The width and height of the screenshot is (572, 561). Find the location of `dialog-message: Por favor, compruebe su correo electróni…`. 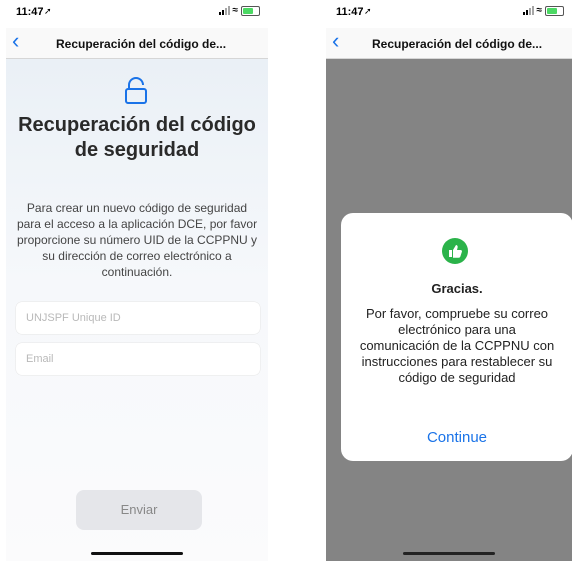

dialog-message: Por favor, compruebe su correo electróni… is located at coordinates (457, 345).